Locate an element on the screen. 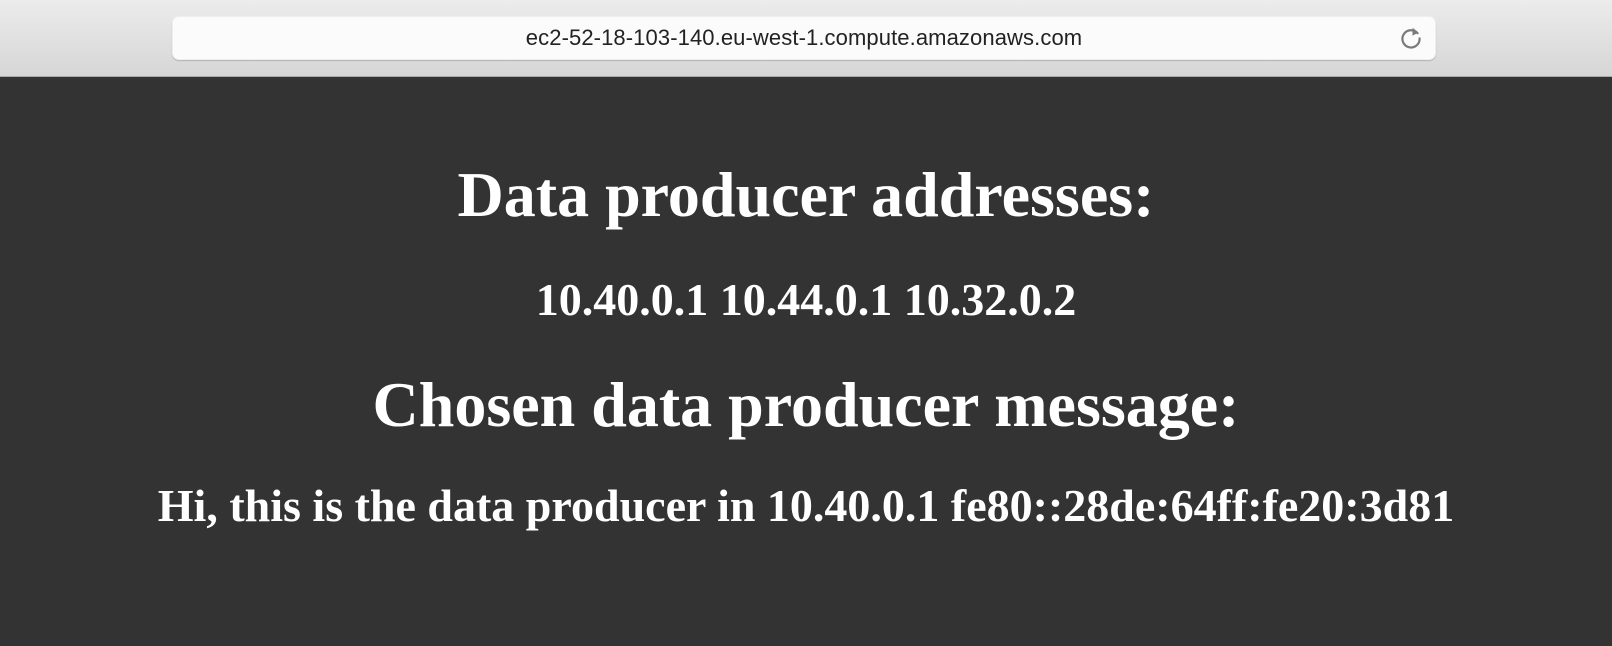 Image resolution: width=1612 pixels, height=646 pixels. reload-icon is located at coordinates (1411, 38).